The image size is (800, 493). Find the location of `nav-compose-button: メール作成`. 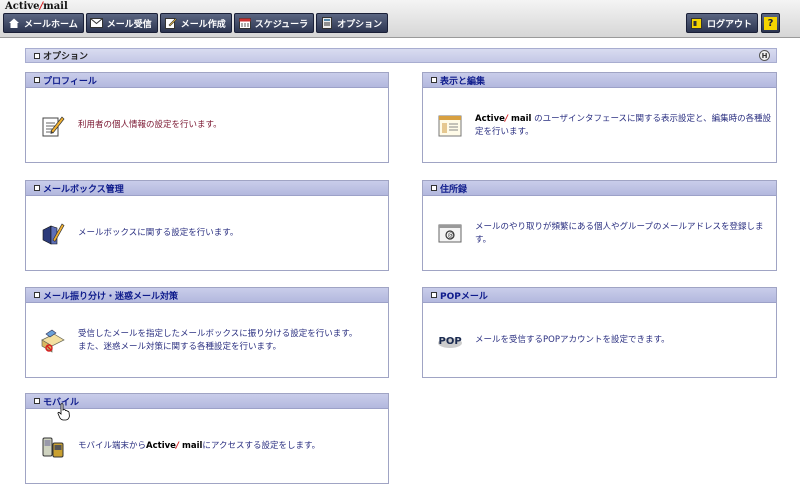

nav-compose-button: メール作成 is located at coordinates (195, 23).